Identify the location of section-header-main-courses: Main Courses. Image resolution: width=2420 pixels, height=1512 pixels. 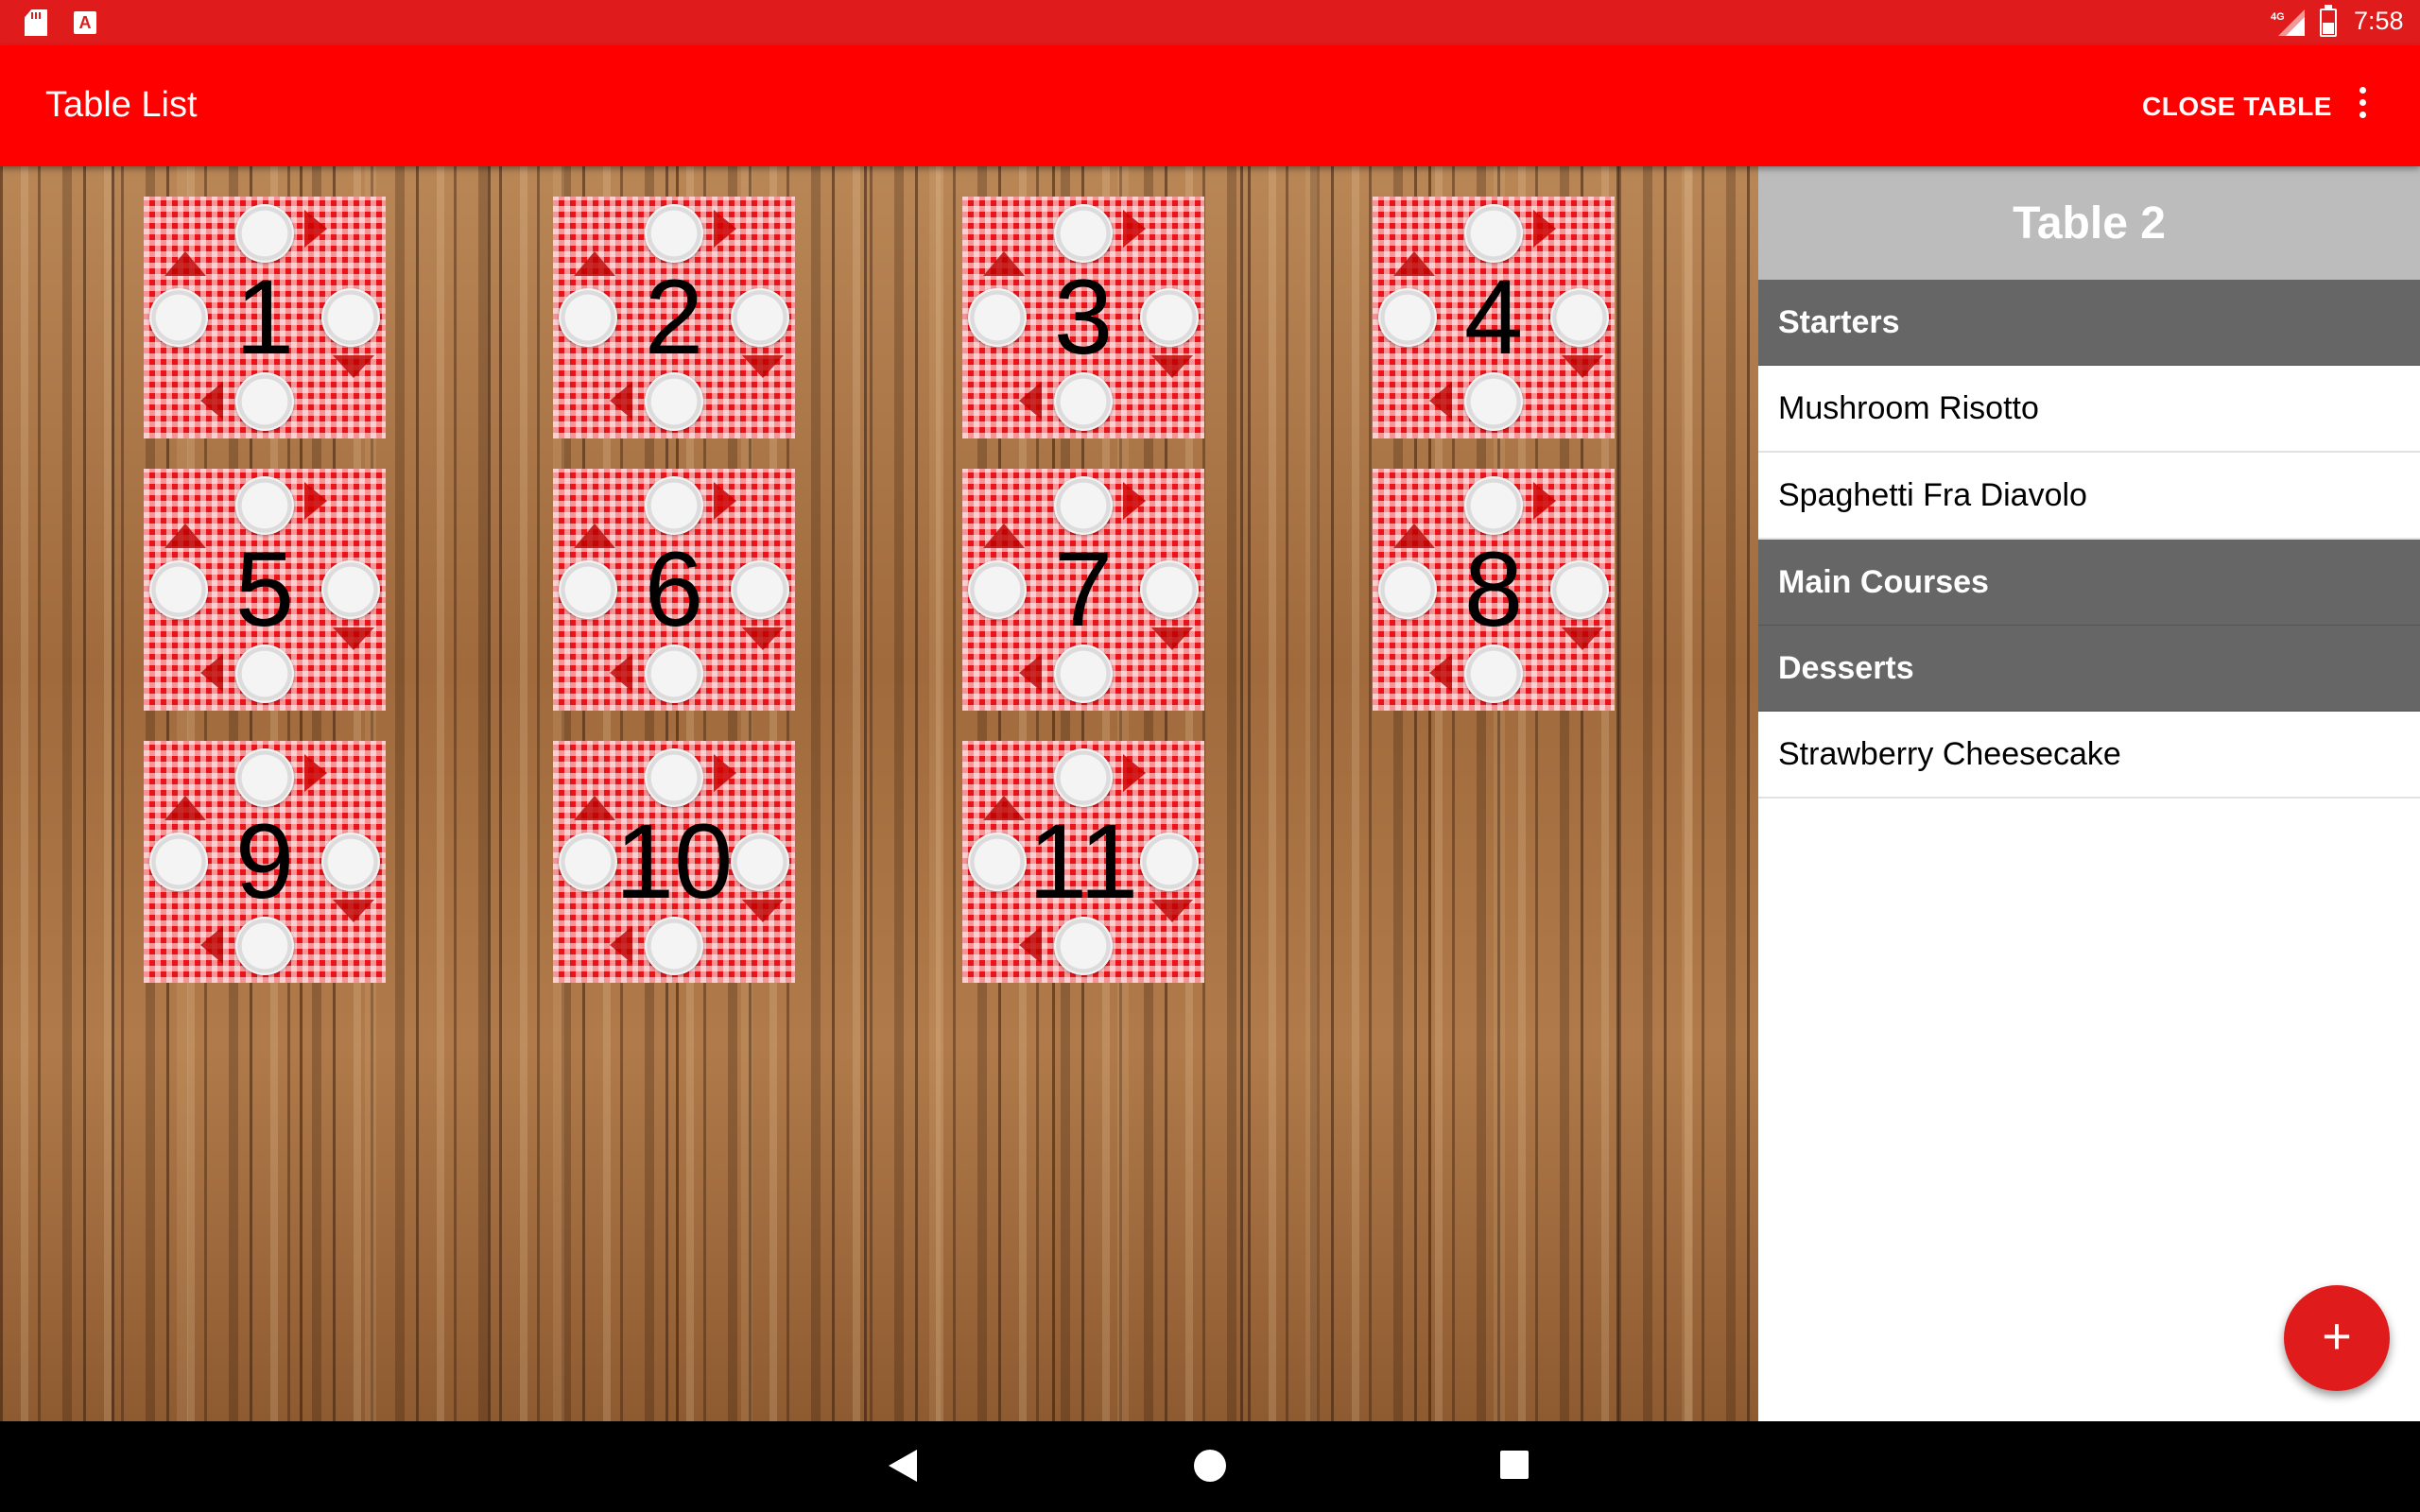
(2089, 583).